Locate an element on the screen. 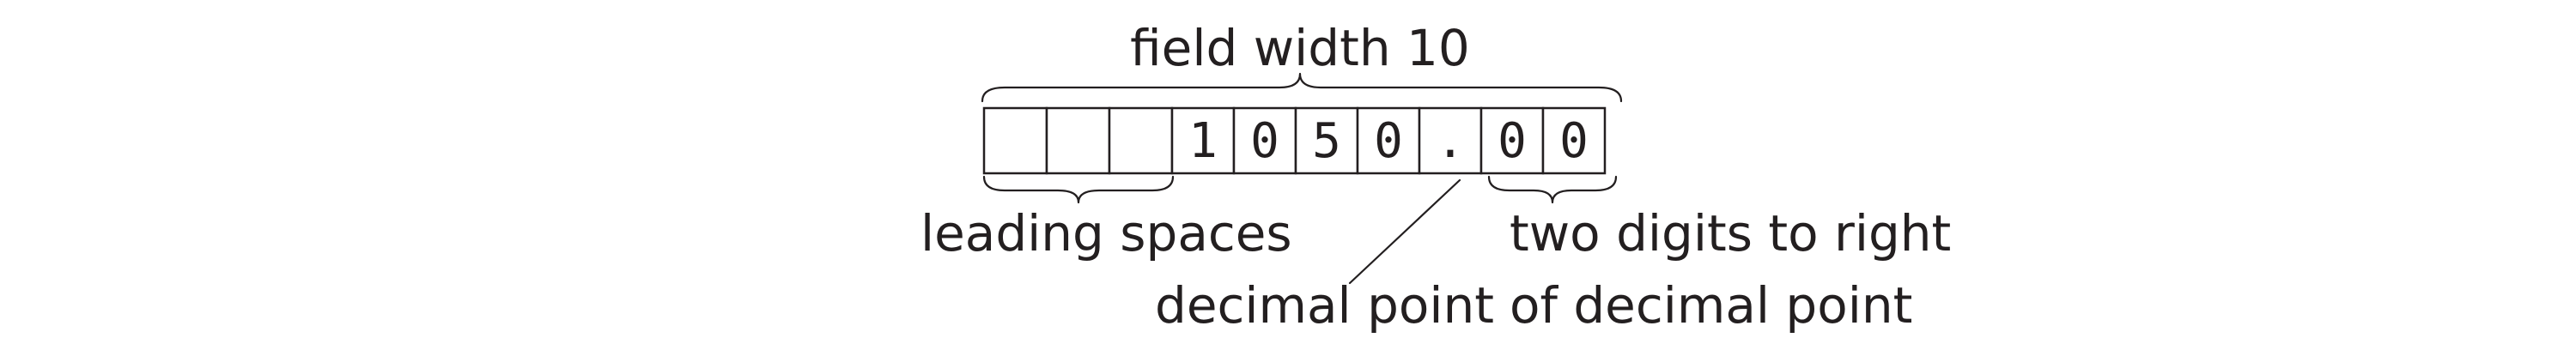 The image size is (2576, 350). cell-char-6: 0 is located at coordinates (1389, 141).